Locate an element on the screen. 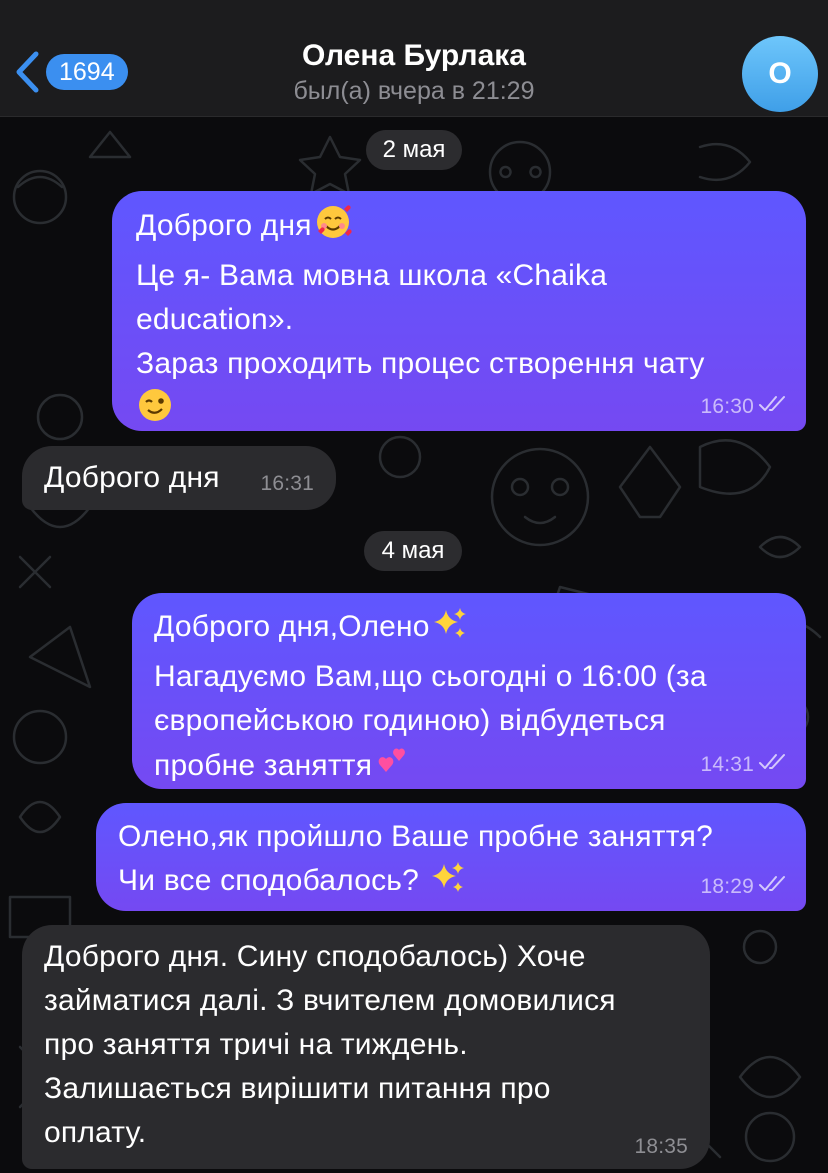 The image size is (828, 1173). message-meta: 14:31 is located at coordinates (744, 765).